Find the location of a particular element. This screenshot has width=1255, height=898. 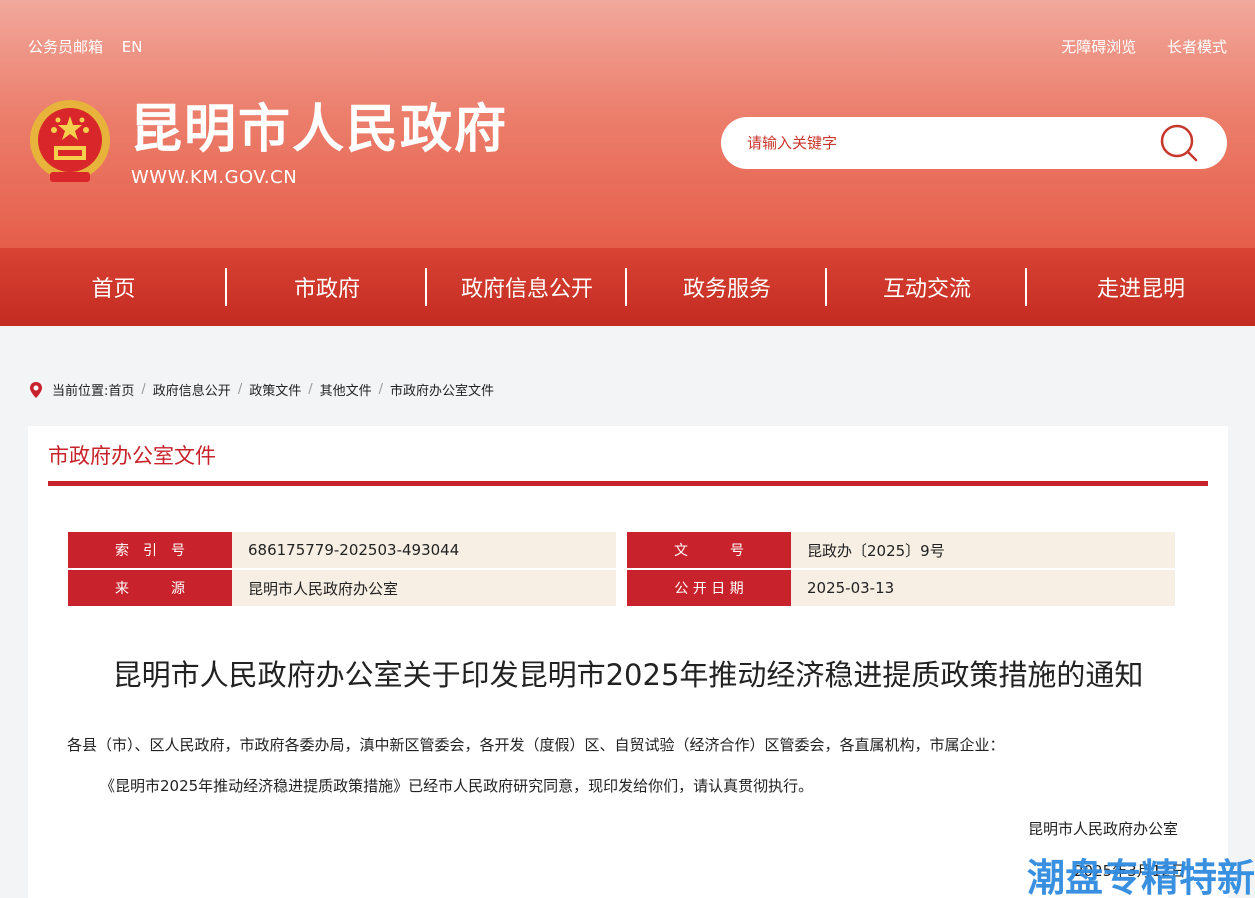

meta-row-date: 公 开 日 期 2025-03-13 is located at coordinates (901, 588).